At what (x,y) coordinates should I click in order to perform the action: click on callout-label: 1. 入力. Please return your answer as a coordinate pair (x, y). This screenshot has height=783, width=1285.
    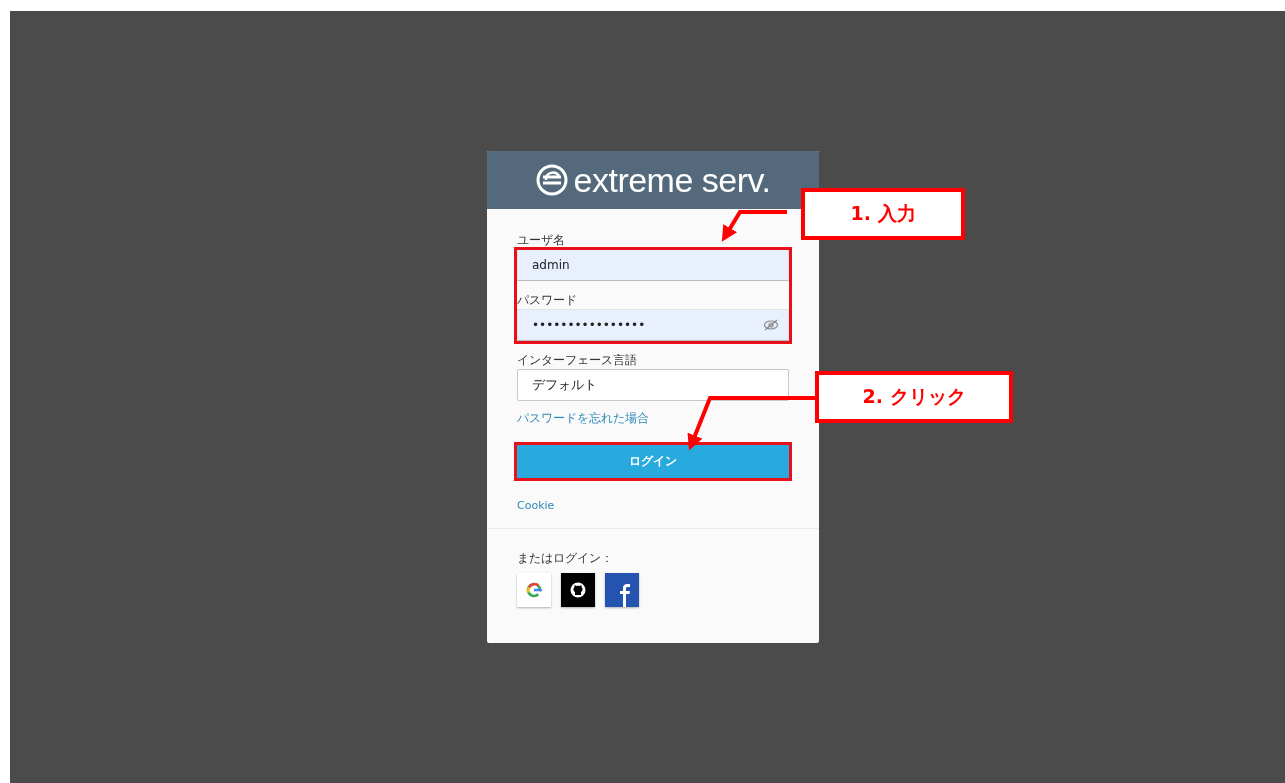
    Looking at the image, I should click on (883, 214).